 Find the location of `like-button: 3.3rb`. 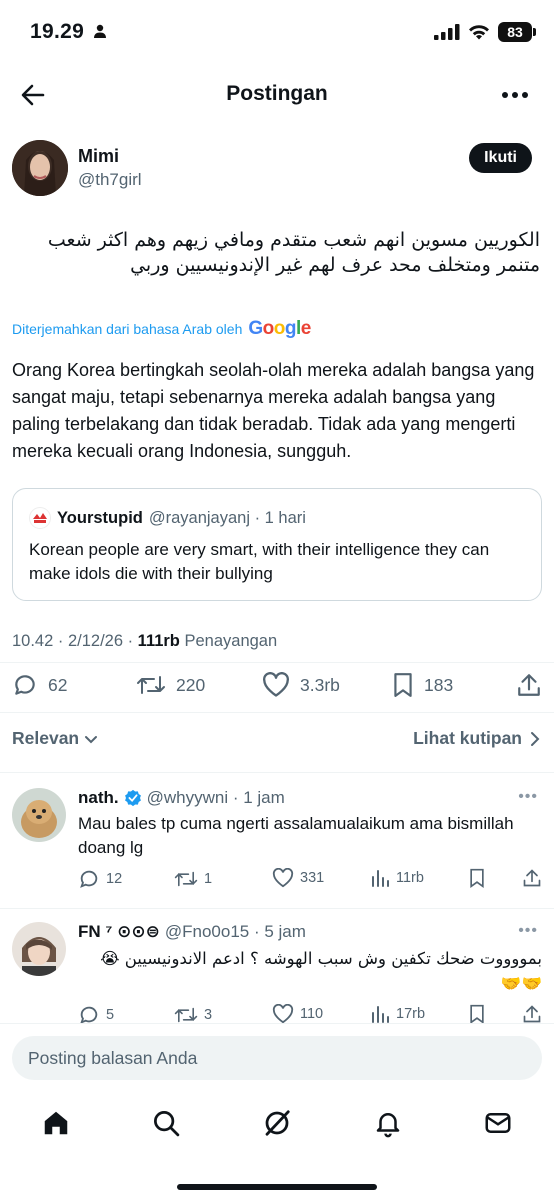

like-button: 3.3rb is located at coordinates (301, 685).